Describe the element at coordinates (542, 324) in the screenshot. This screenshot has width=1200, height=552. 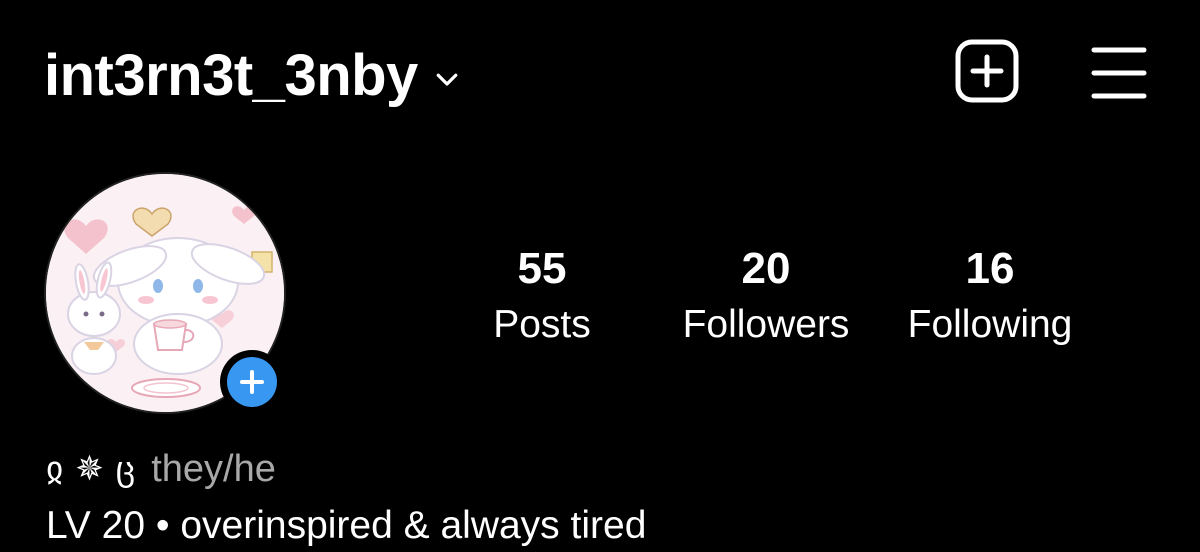
I see `posts-label: Posts` at that location.